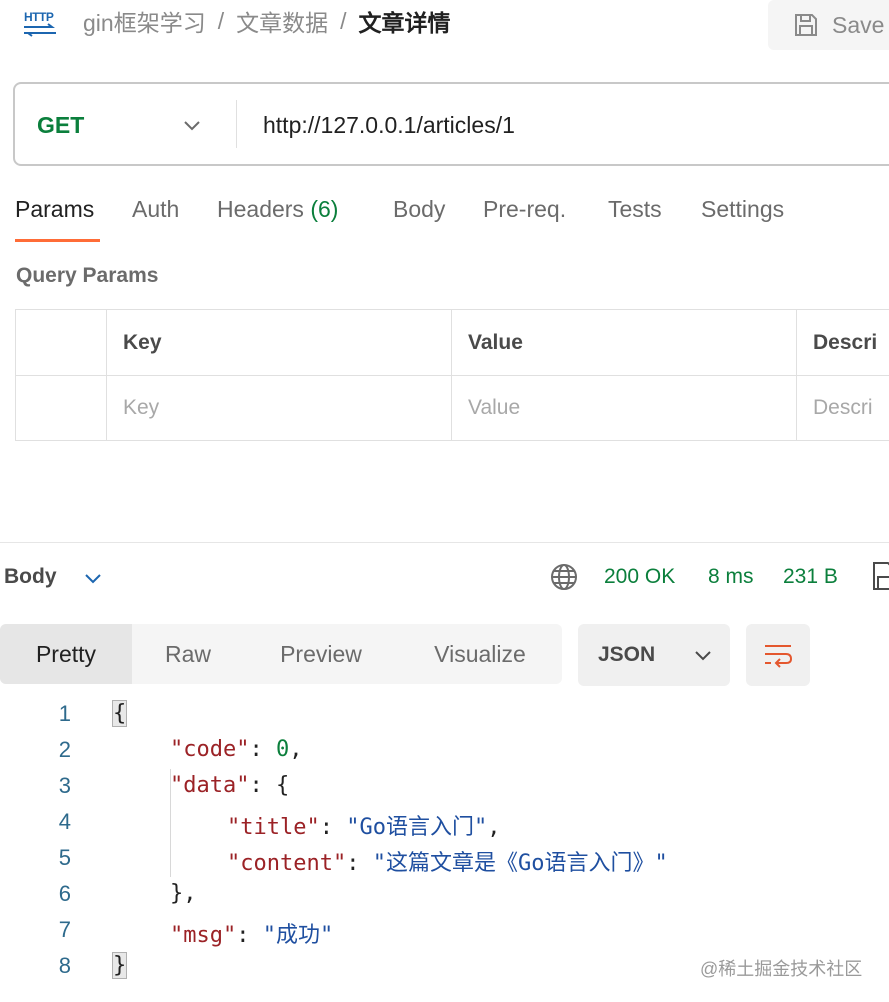 The width and height of the screenshot is (889, 1002). Describe the element at coordinates (324, 209) in the screenshot. I see `headers-count-badge: (6)` at that location.